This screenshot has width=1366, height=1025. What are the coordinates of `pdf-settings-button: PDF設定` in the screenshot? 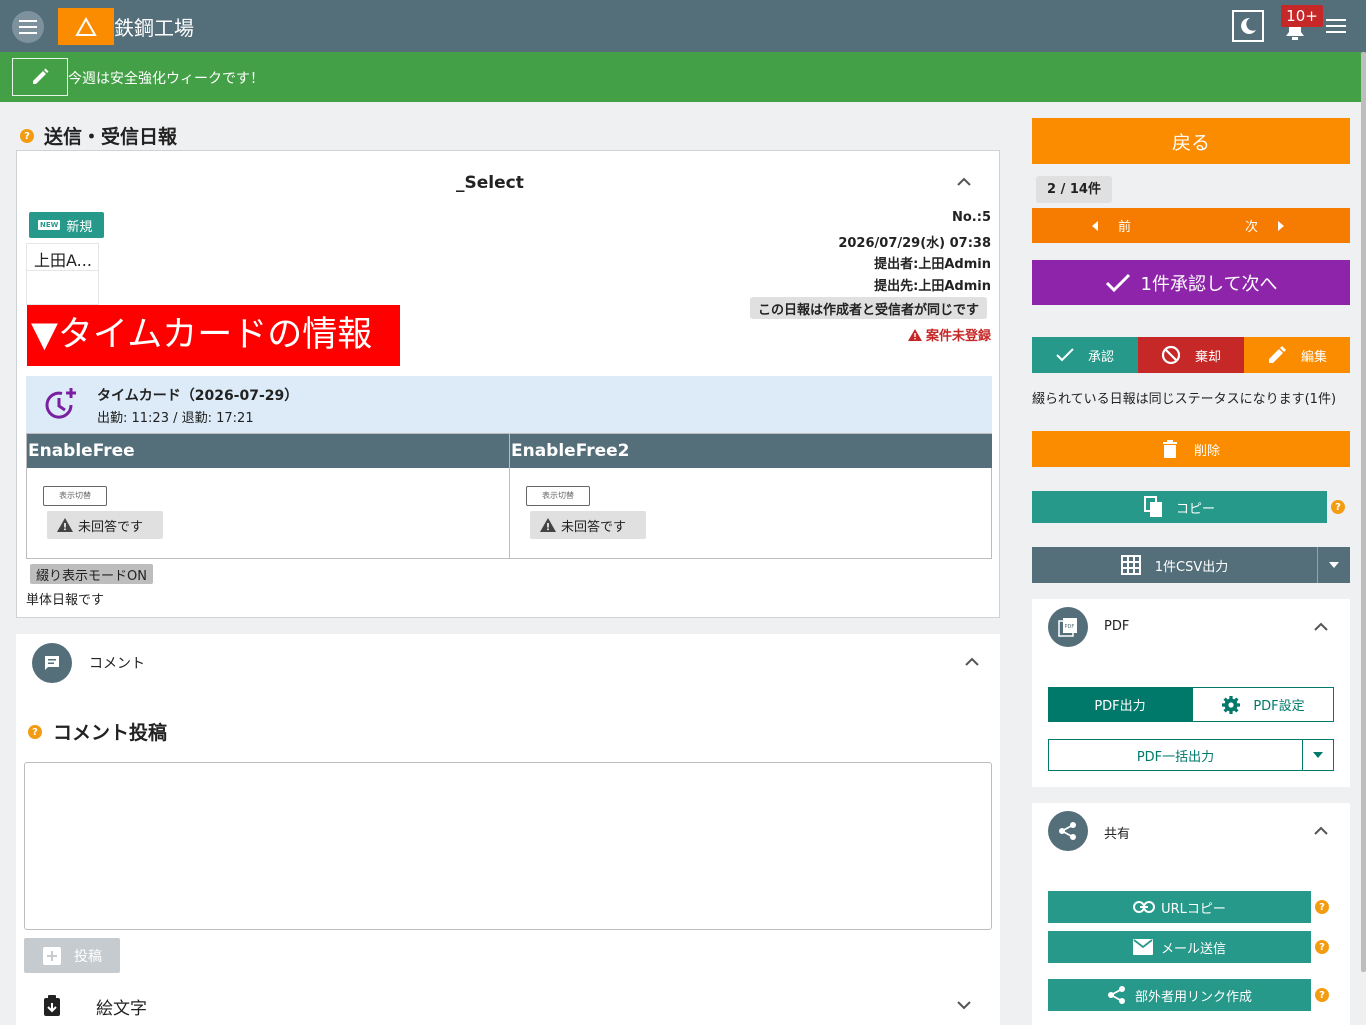 It's located at (1263, 704).